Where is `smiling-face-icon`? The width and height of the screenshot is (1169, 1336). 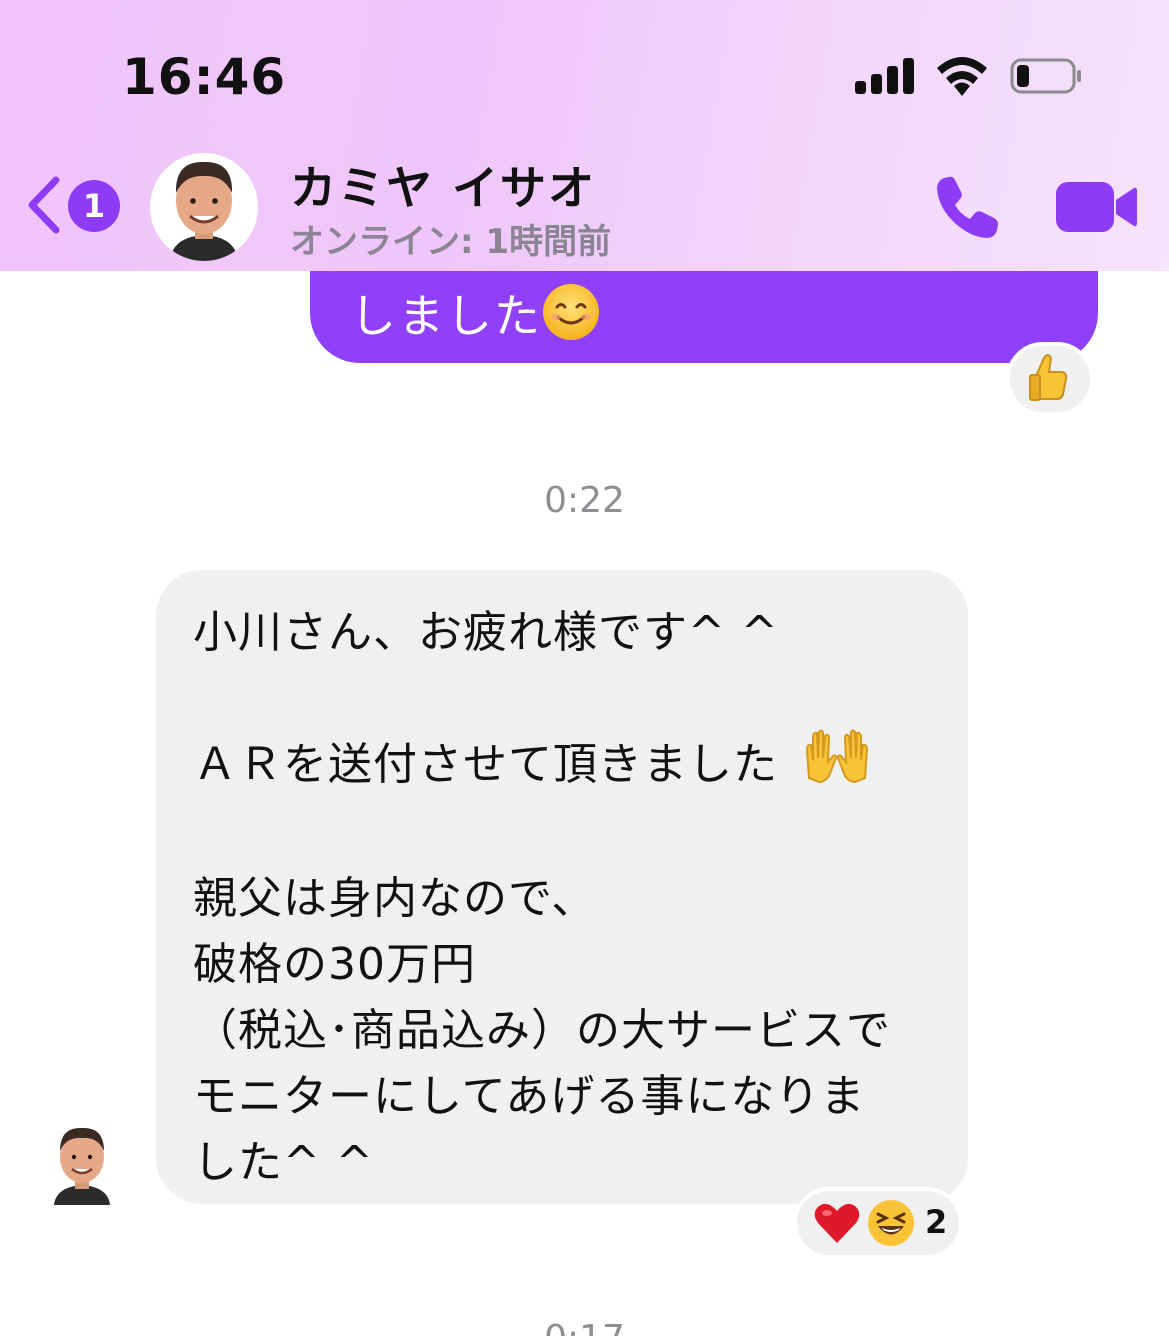
smiling-face-icon is located at coordinates (571, 312).